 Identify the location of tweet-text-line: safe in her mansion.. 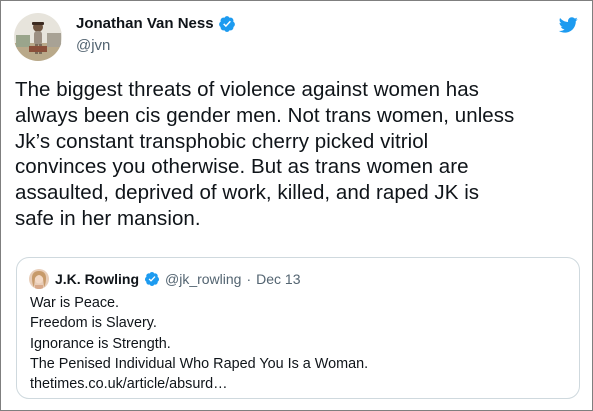
(108, 218).